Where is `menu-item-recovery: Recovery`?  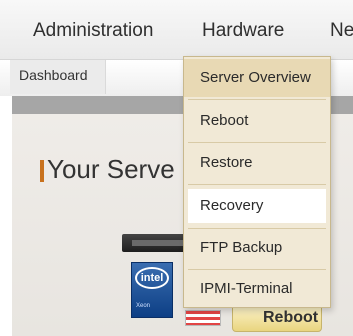 menu-item-recovery: Recovery is located at coordinates (257, 206).